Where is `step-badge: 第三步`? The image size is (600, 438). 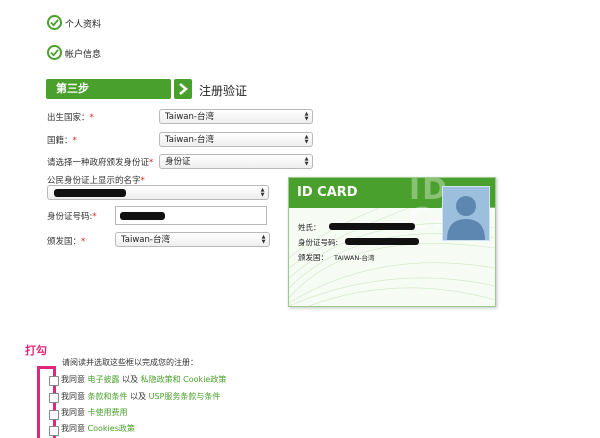
step-badge: 第三步 is located at coordinates (108, 89).